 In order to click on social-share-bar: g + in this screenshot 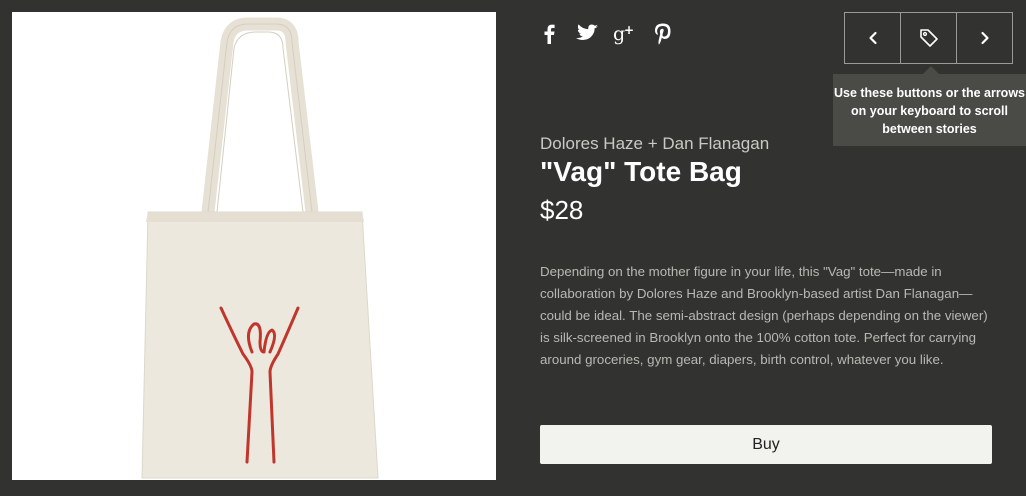, I will do `click(612, 34)`.